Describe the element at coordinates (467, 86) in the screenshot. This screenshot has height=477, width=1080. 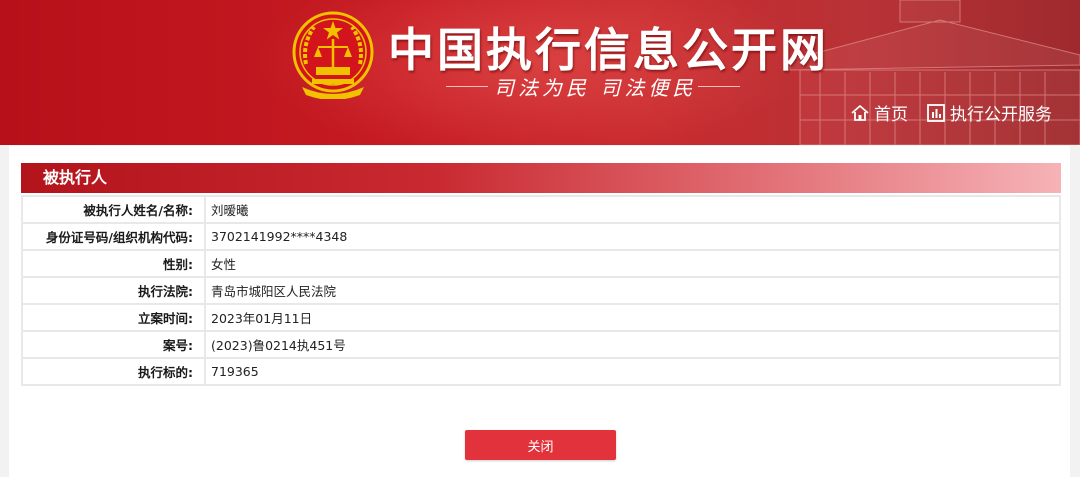
I see `slogan-line-left` at that location.